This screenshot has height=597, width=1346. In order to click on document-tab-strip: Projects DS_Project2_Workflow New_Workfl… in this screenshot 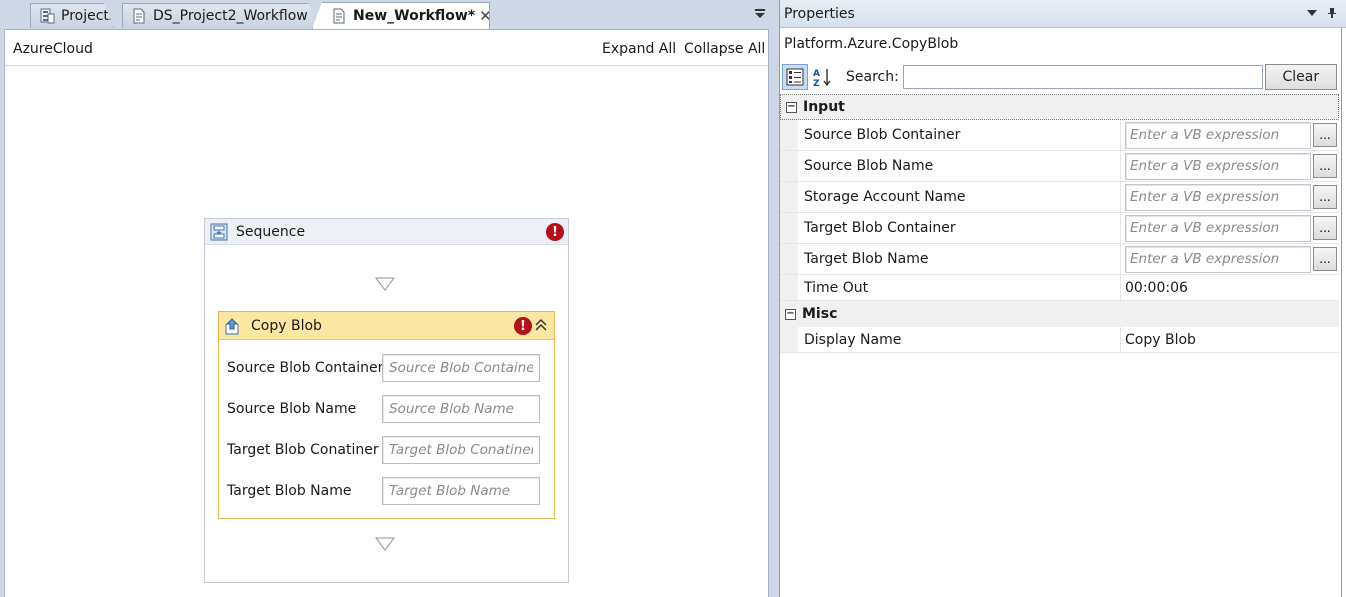, I will do `click(386, 14)`.